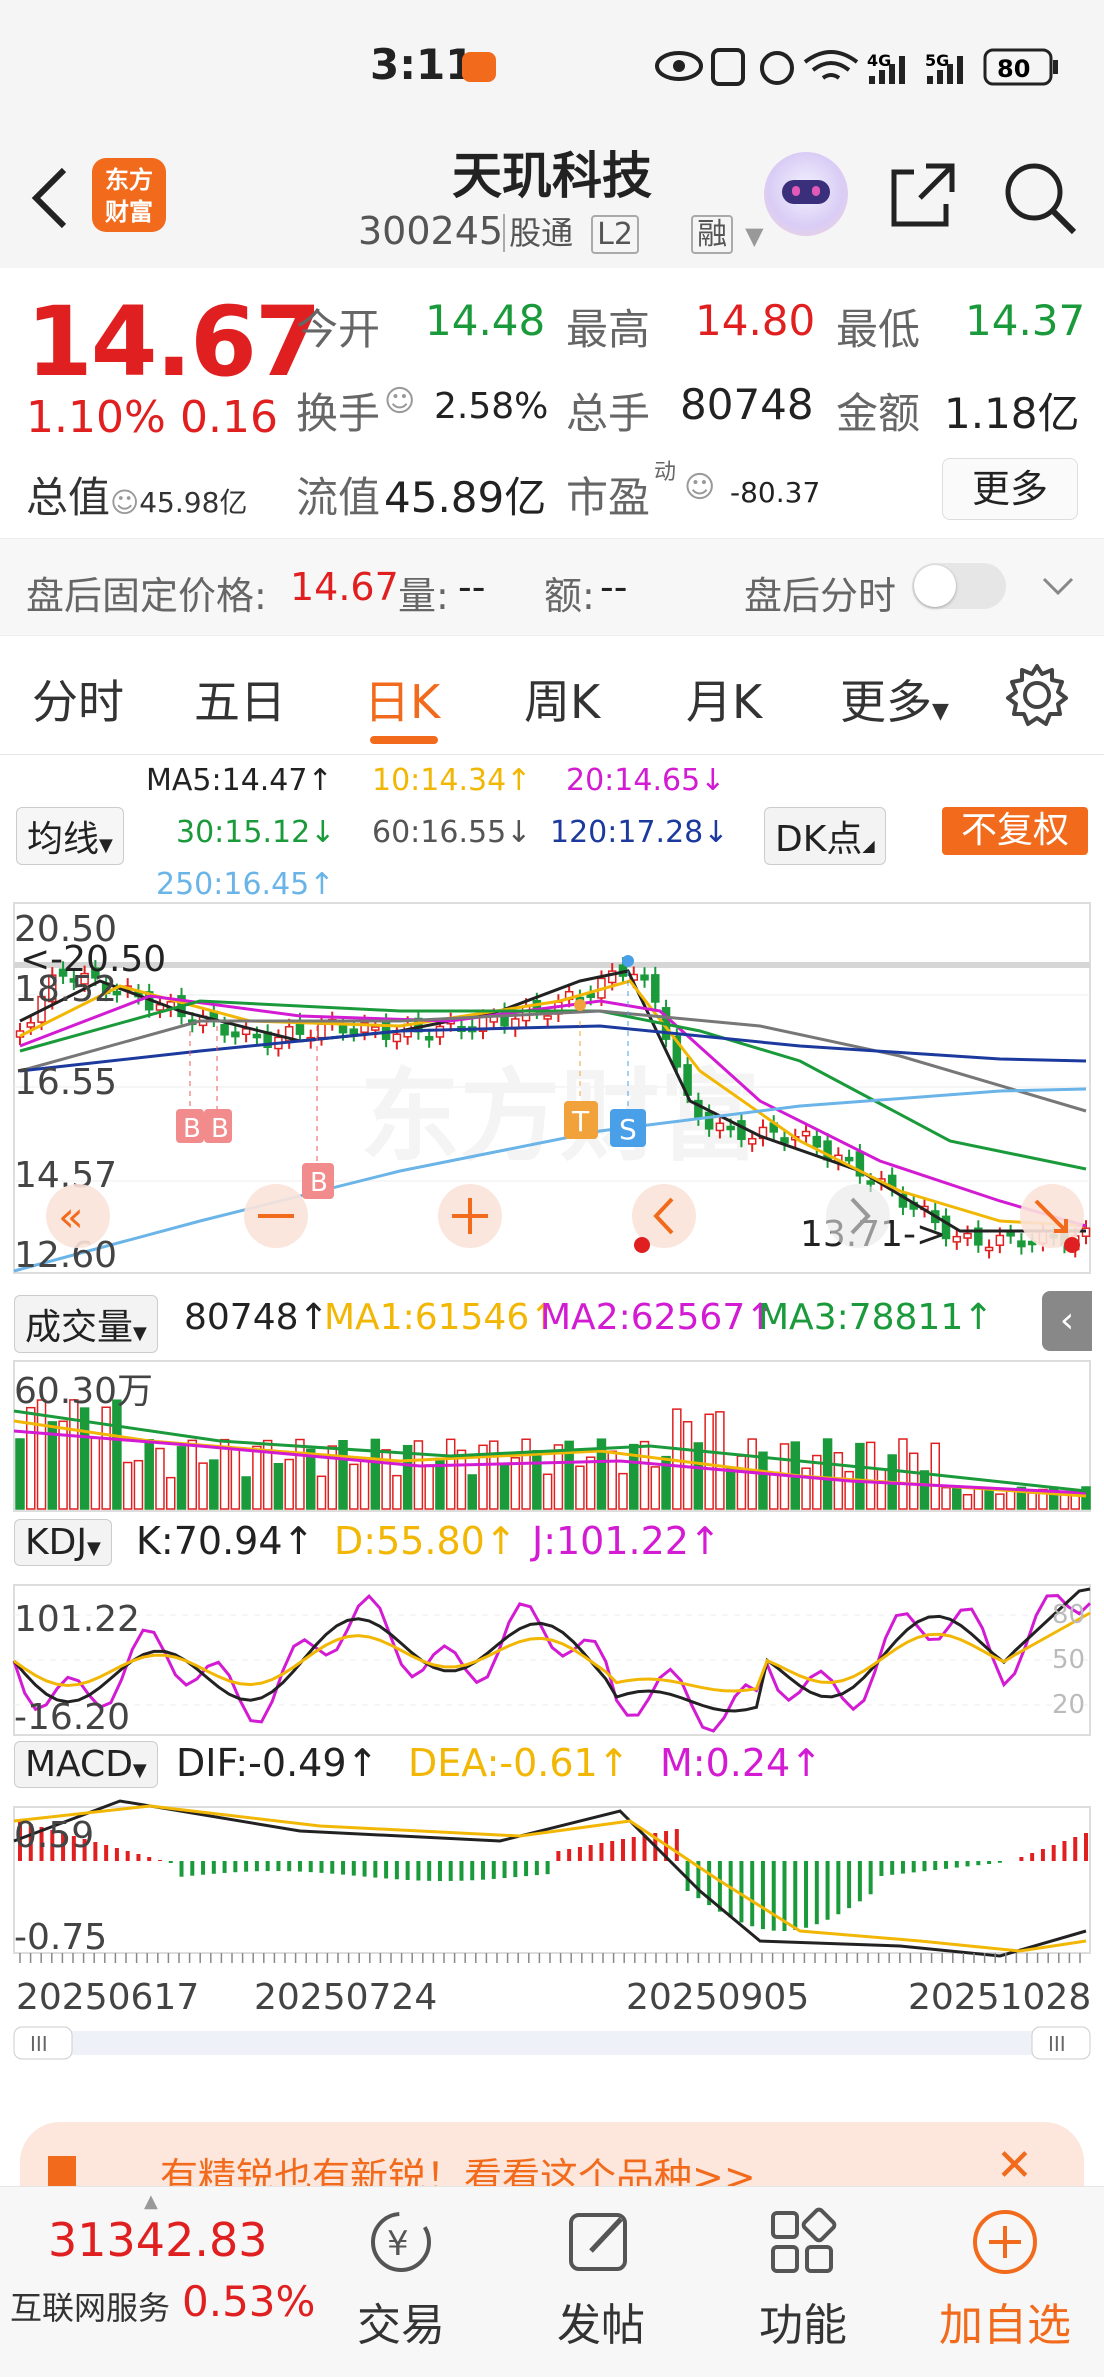 The width and height of the screenshot is (1104, 2377). Describe the element at coordinates (608, 497) in the screenshot. I see `pe-label: 市盈` at that location.